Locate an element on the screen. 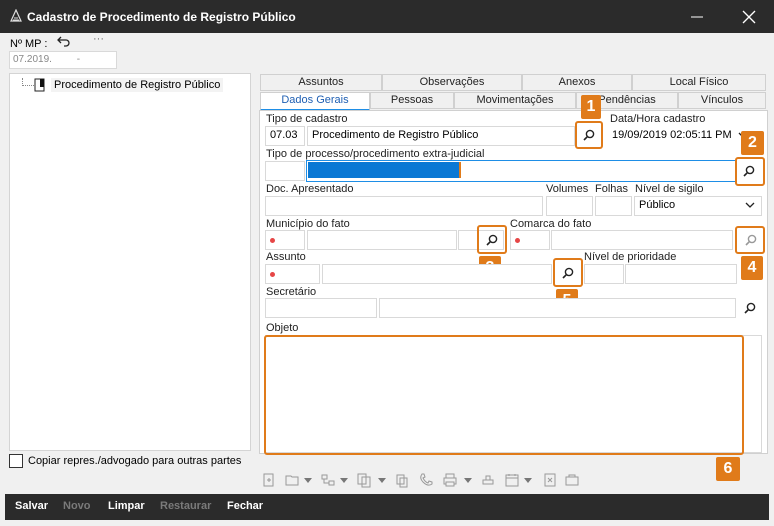  tab-pessoas: Pessoas is located at coordinates (412, 100).